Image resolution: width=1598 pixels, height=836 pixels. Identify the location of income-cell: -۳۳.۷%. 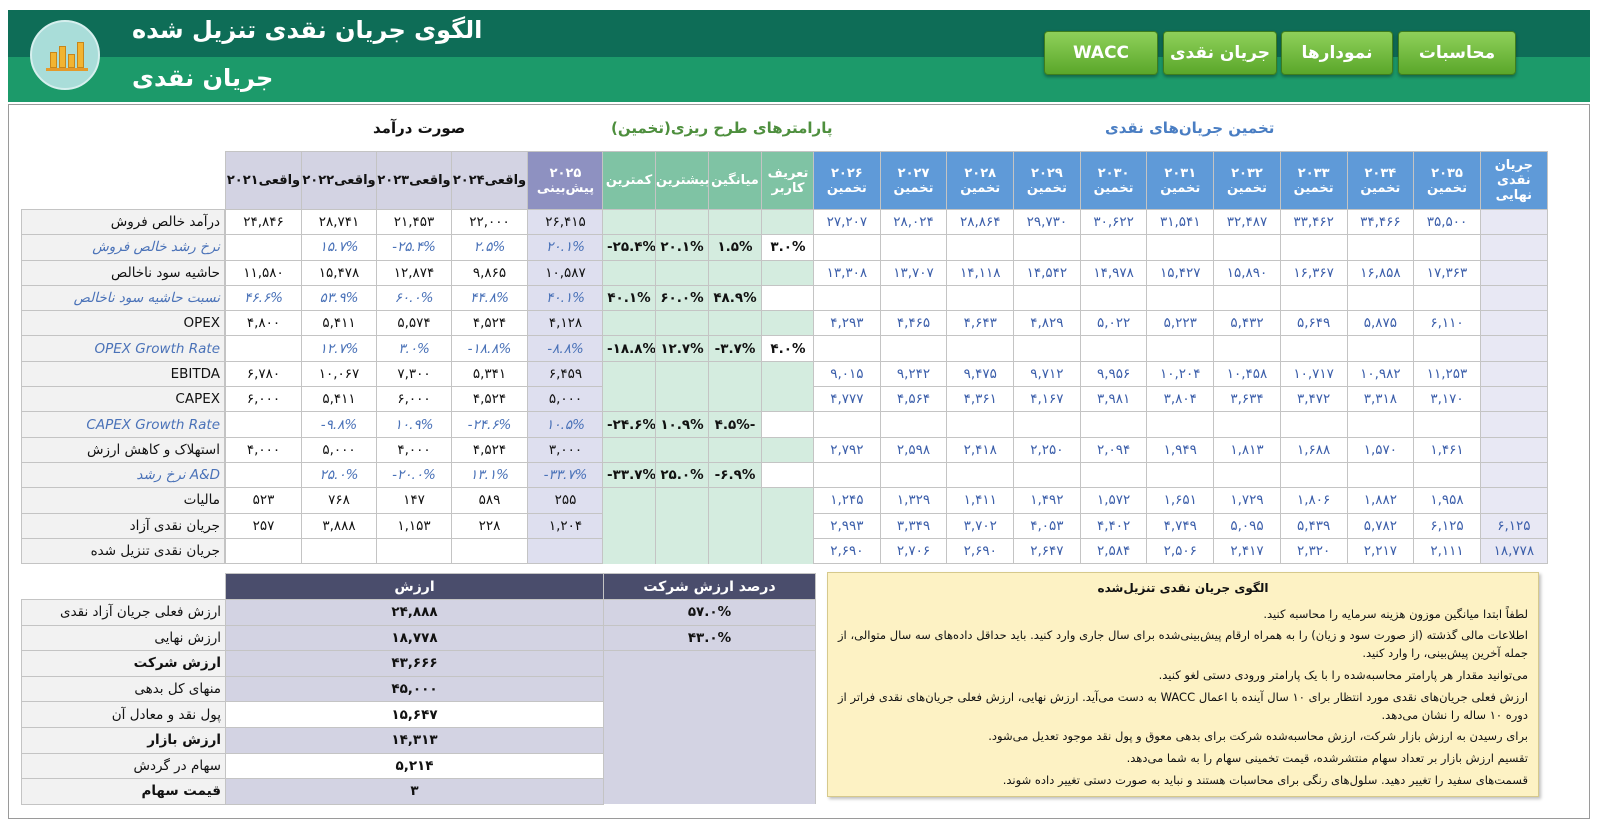
(565, 475).